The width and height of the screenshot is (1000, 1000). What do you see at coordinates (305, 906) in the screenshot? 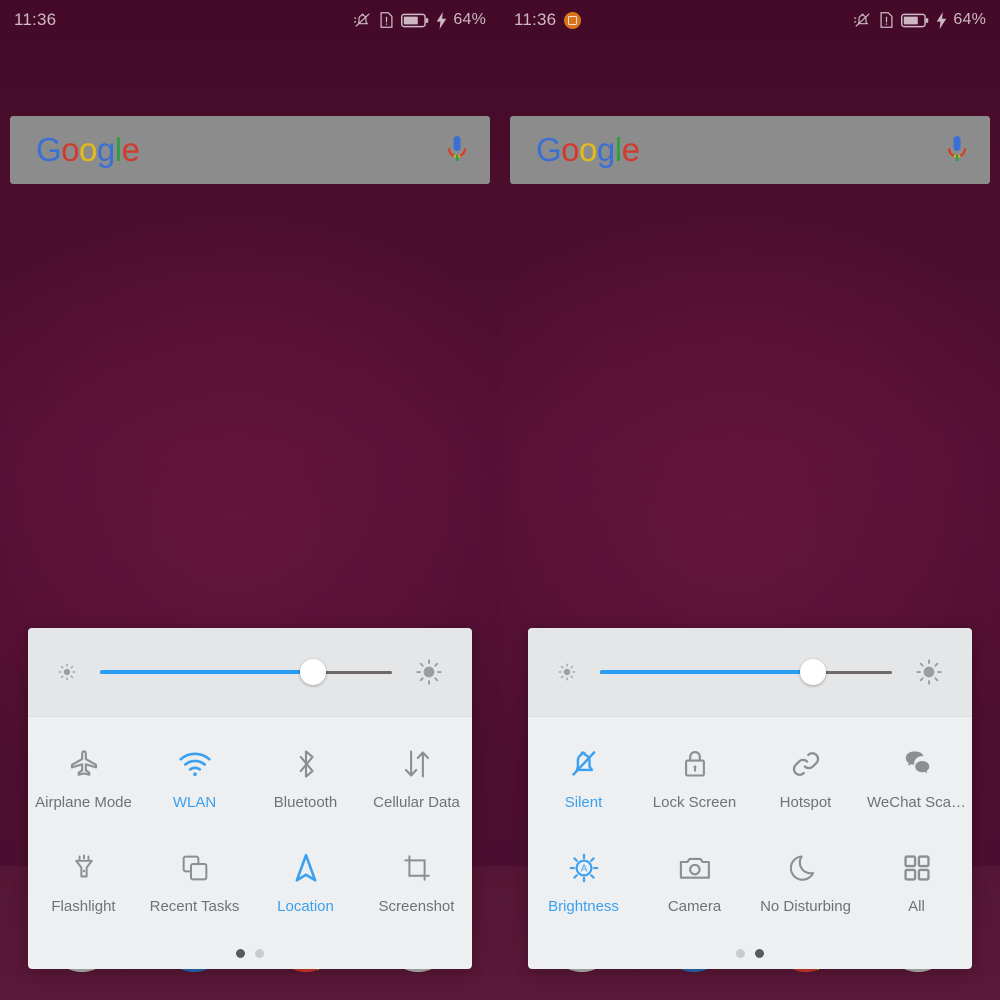
I see `toggle-label: Location` at bounding box center [305, 906].